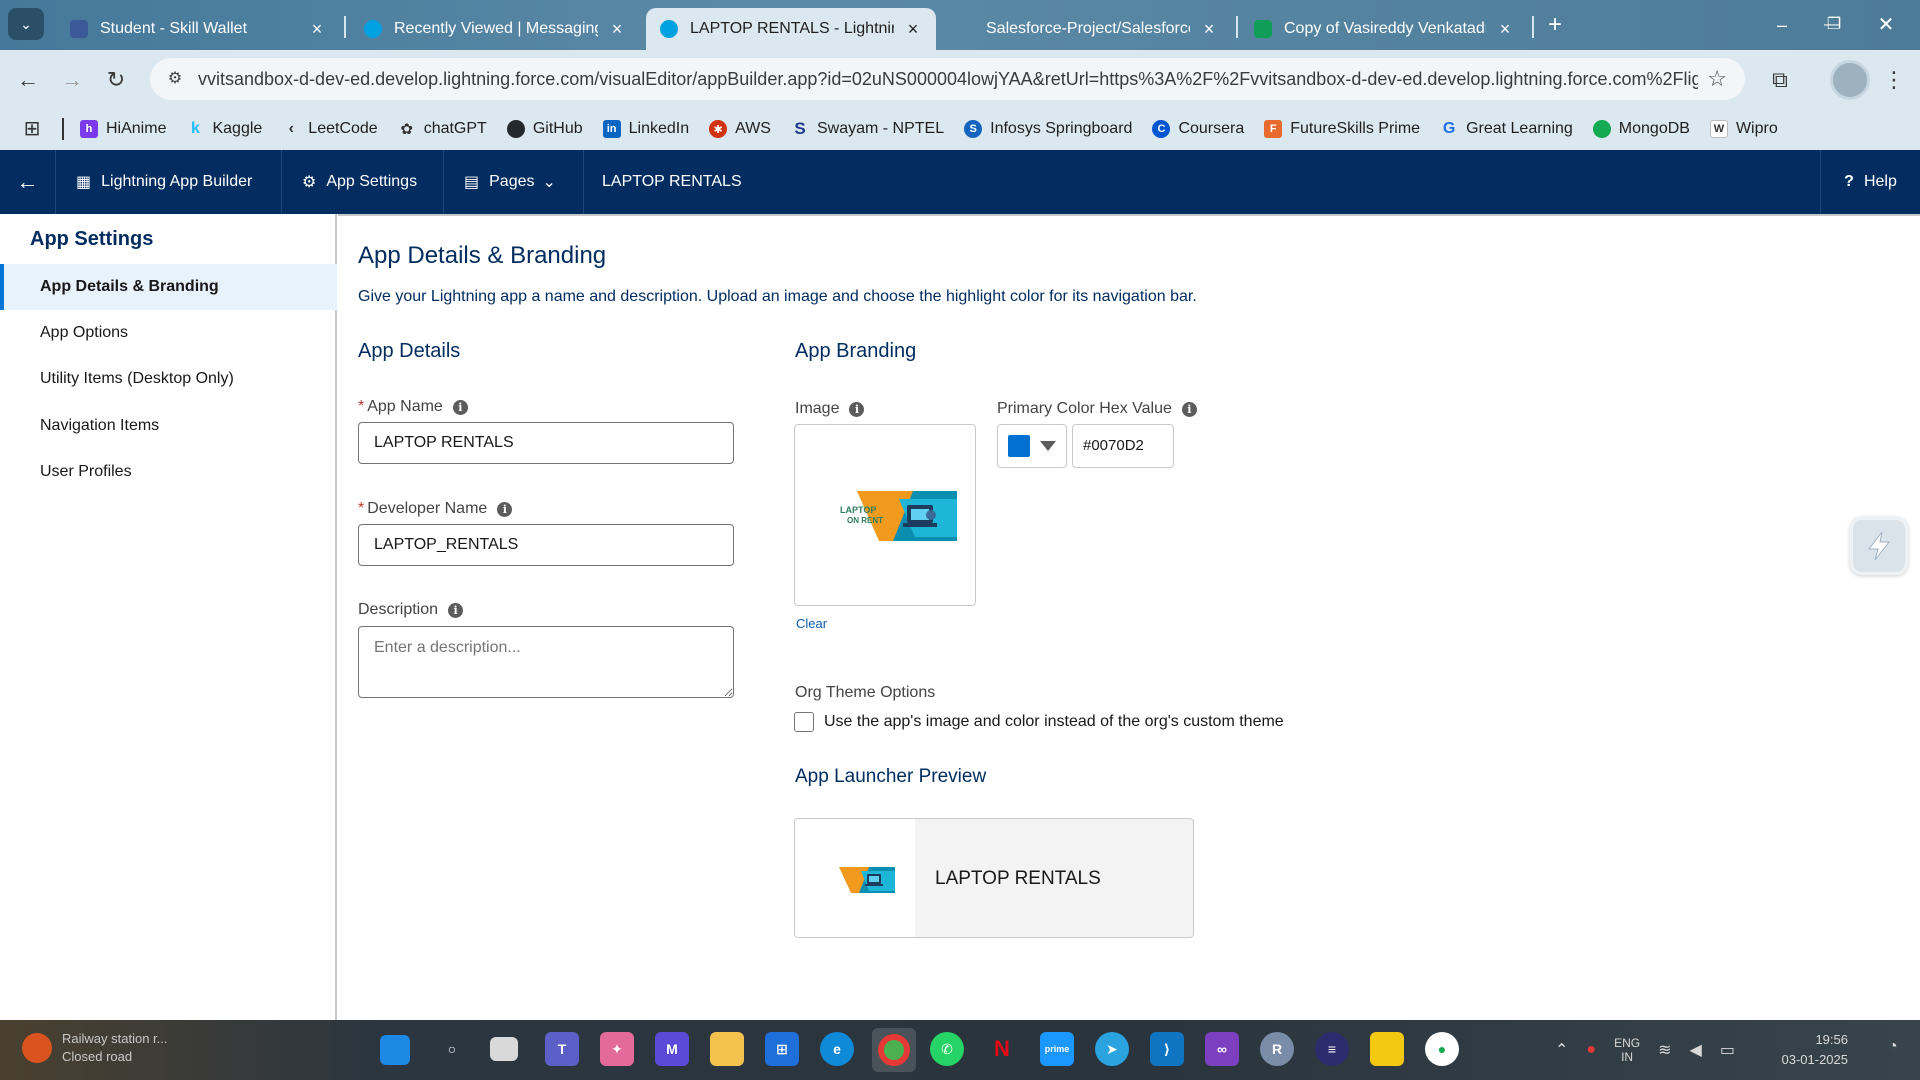 This screenshot has width=1920, height=1080. I want to click on bookmark-kaggle: k Kaggle, so click(224, 129).